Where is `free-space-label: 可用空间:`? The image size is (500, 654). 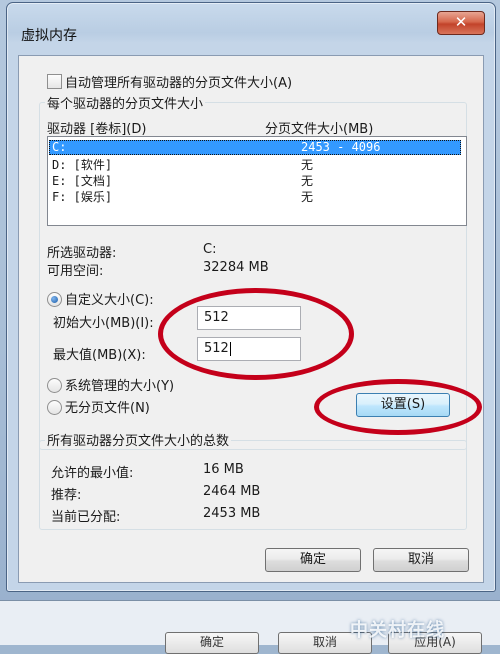 free-space-label: 可用空间: is located at coordinates (75, 271).